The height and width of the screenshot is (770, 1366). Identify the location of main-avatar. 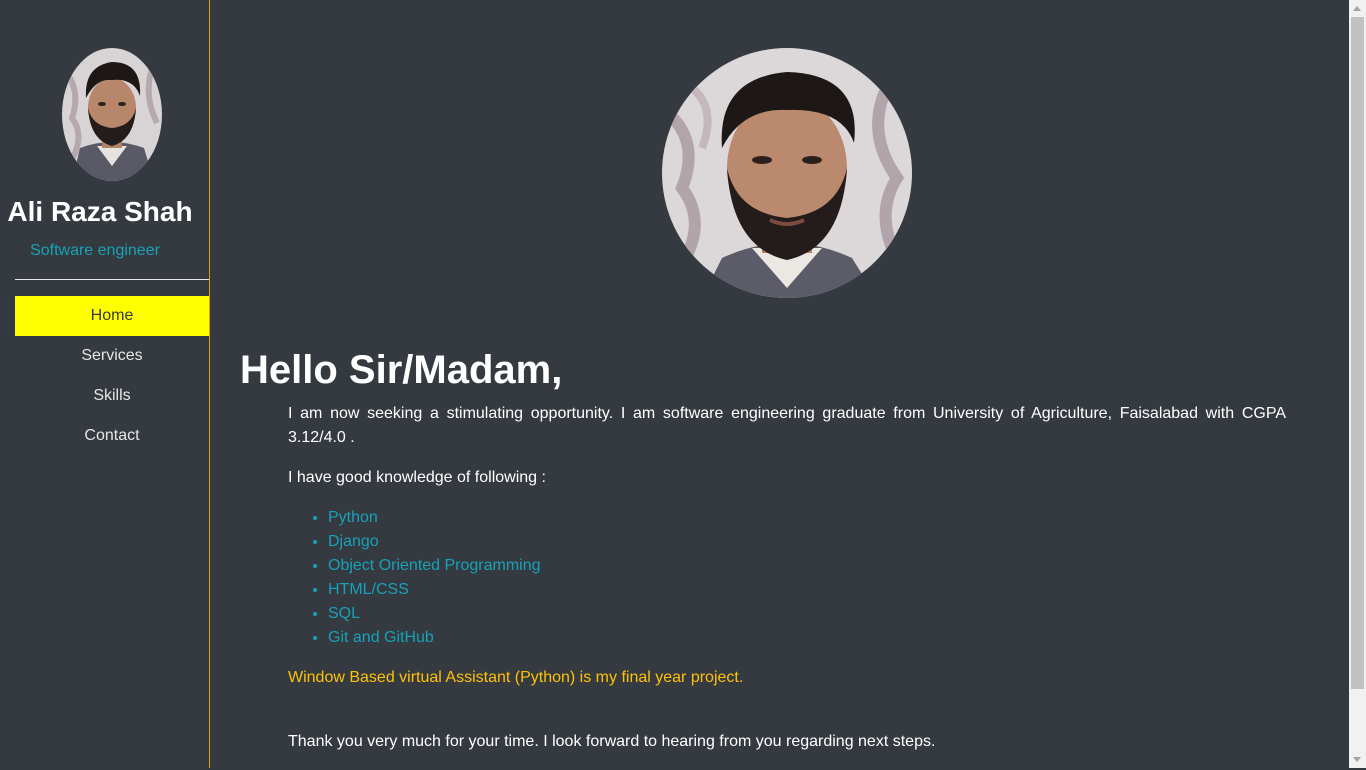
(787, 173).